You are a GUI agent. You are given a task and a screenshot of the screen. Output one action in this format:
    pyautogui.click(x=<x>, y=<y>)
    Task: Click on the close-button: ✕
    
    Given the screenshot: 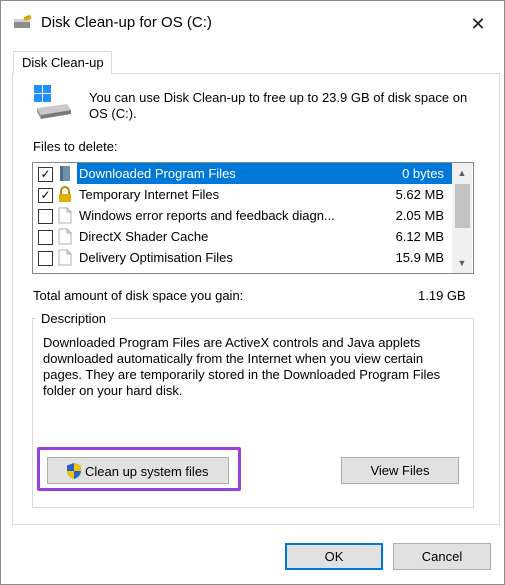 What is the action you would take?
    pyautogui.click(x=478, y=24)
    